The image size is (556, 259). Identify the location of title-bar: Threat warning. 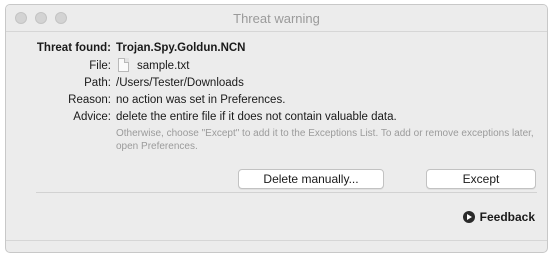
(276, 18).